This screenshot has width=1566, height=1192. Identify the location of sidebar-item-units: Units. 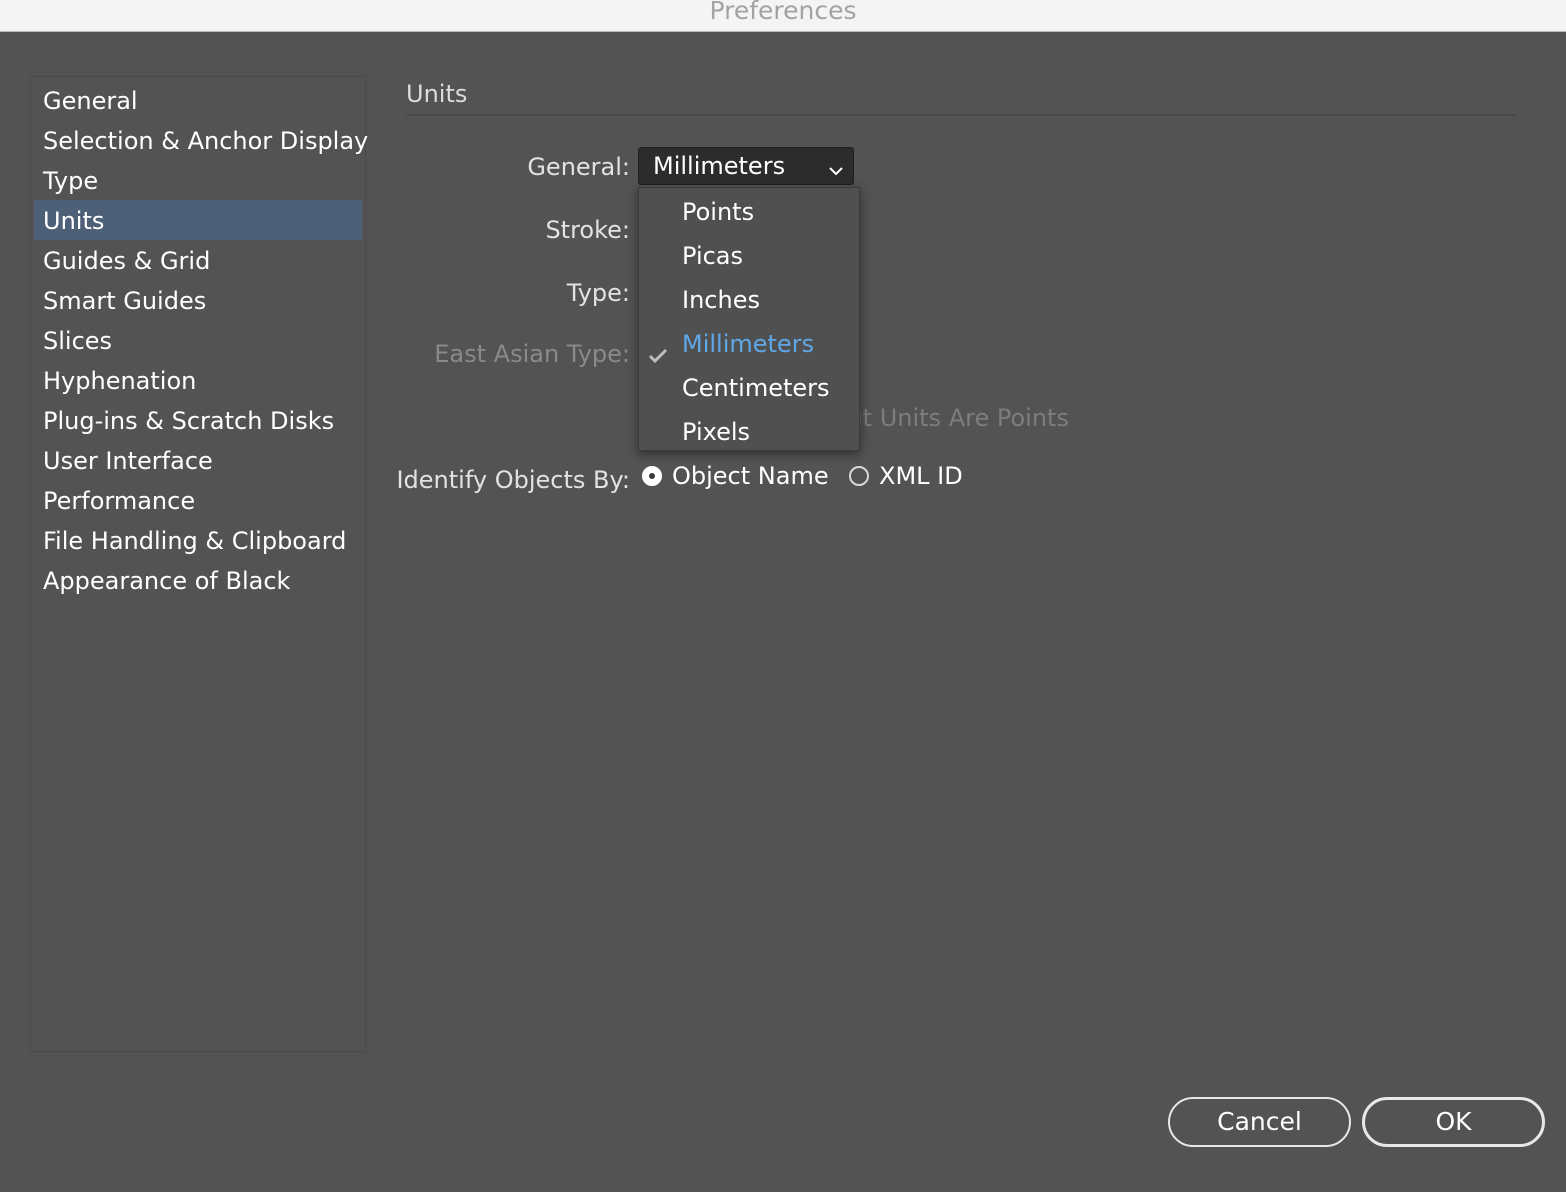
(198, 220).